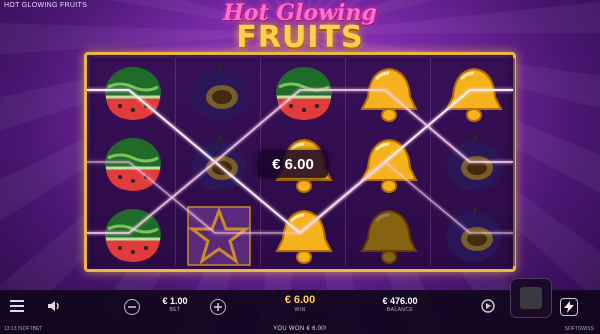 This screenshot has height=334, width=600. What do you see at coordinates (300, 329) in the screenshot?
I see `win-message: YOU WON € 6.00!` at bounding box center [300, 329].